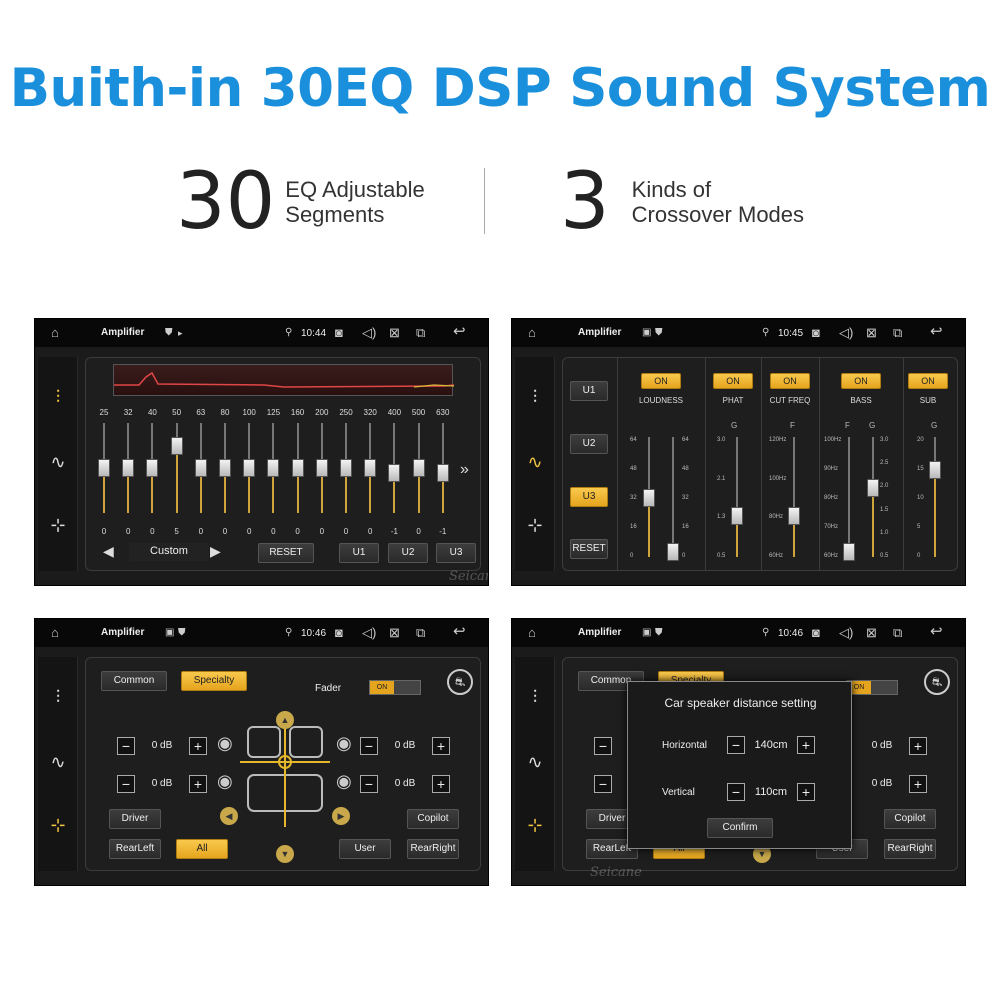 The height and width of the screenshot is (1000, 1000). Describe the element at coordinates (108, 551) in the screenshot. I see `prev-preset-icon: ◀` at that location.